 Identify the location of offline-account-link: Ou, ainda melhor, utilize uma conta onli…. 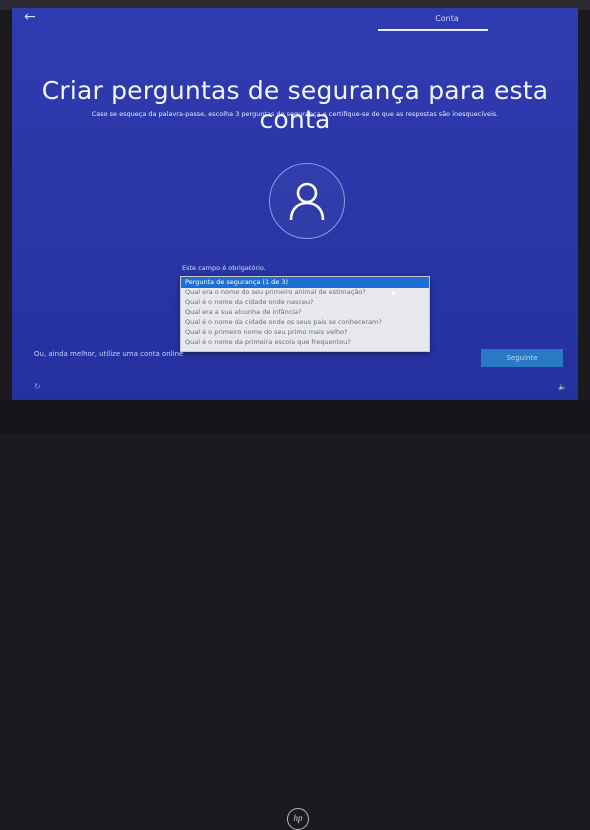
(108, 354).